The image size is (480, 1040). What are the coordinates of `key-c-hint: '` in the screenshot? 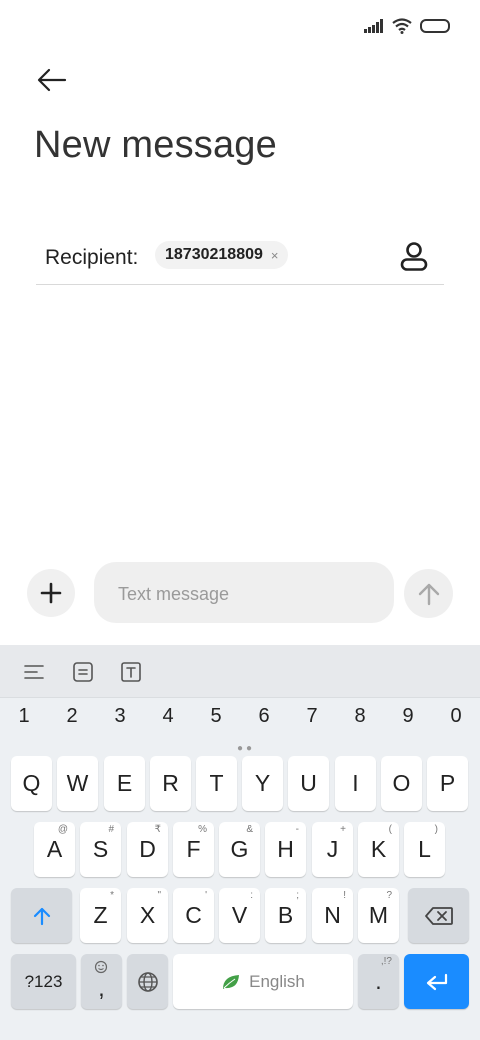 It's located at (206, 895).